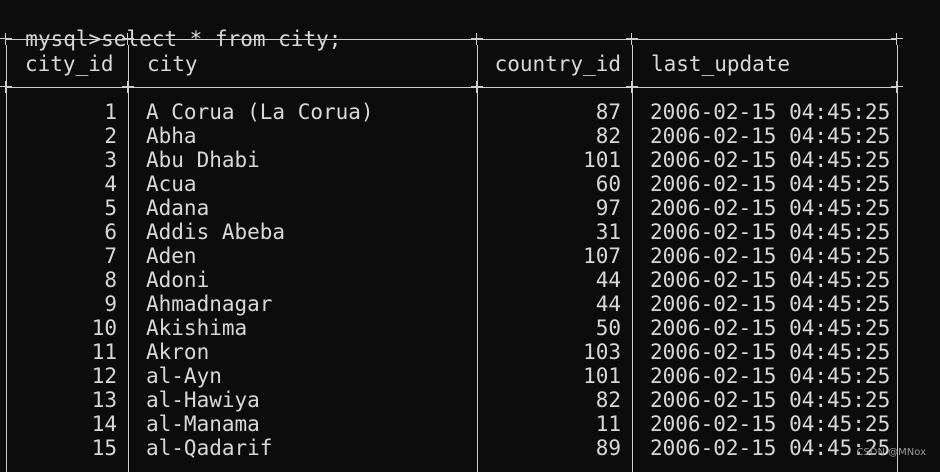  What do you see at coordinates (184, 376) in the screenshot?
I see `table-cell-city: al-Ayn` at bounding box center [184, 376].